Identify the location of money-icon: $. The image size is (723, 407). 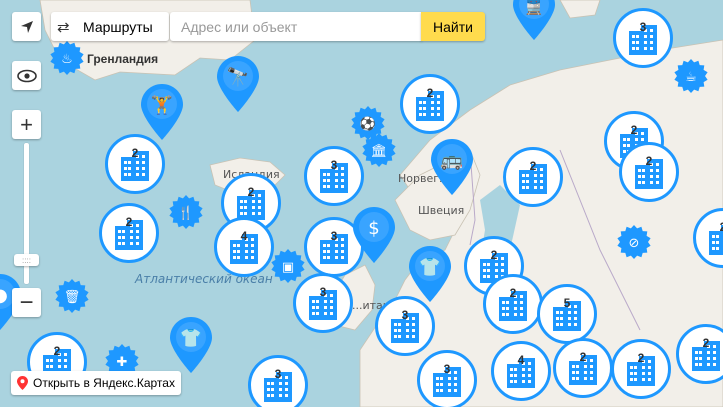
(374, 235).